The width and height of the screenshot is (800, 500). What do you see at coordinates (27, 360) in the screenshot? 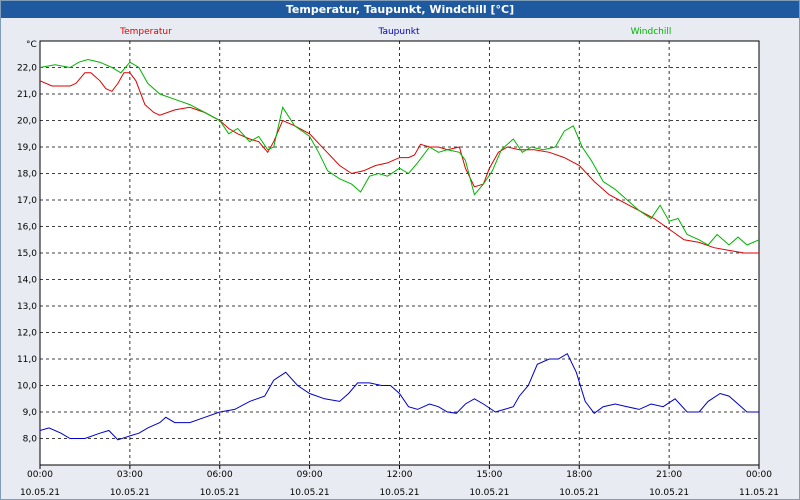
I see `y-tick-label: 11,0` at bounding box center [27, 360].